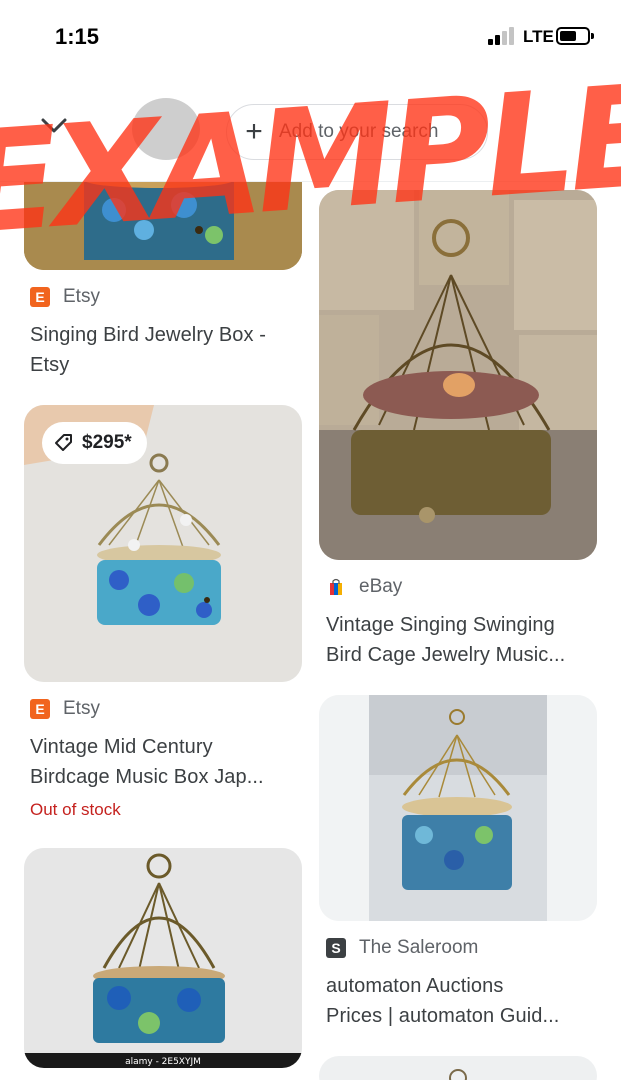  I want to click on source-name: eBay, so click(381, 586).